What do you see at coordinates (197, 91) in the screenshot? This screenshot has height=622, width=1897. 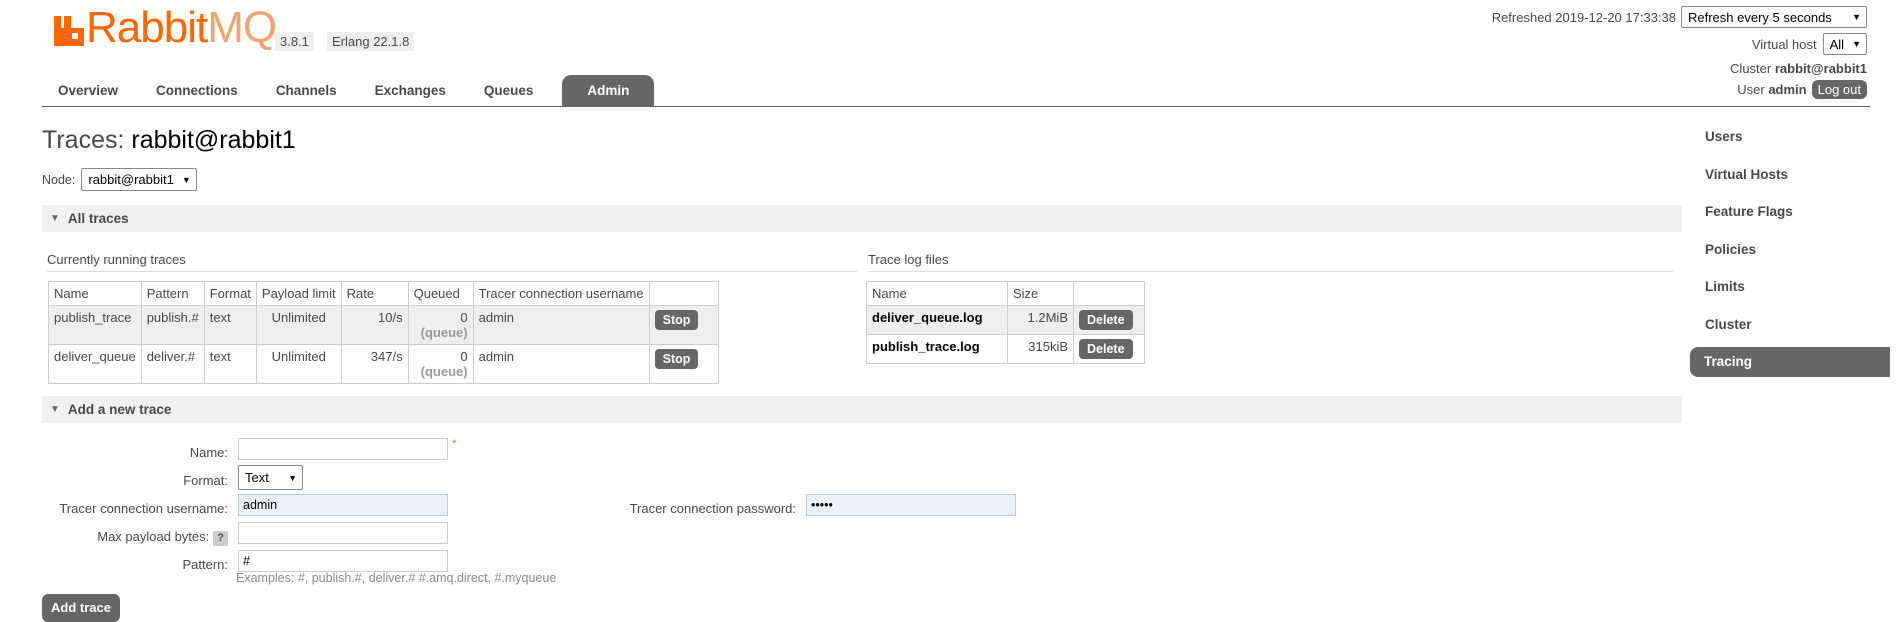 I see `tab-connections: Connections` at bounding box center [197, 91].